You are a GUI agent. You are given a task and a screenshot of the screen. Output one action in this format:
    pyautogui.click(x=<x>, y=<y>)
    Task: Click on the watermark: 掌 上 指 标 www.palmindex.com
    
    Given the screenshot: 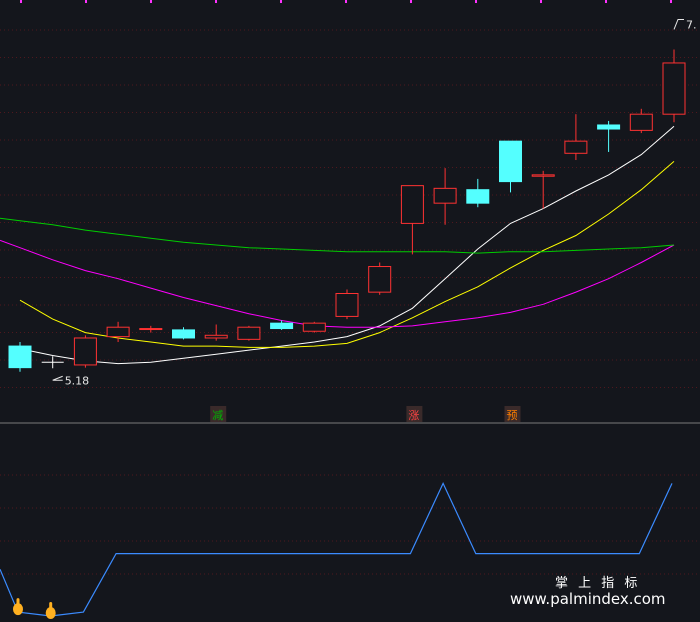 What is the action you would take?
    pyautogui.click(x=588, y=592)
    